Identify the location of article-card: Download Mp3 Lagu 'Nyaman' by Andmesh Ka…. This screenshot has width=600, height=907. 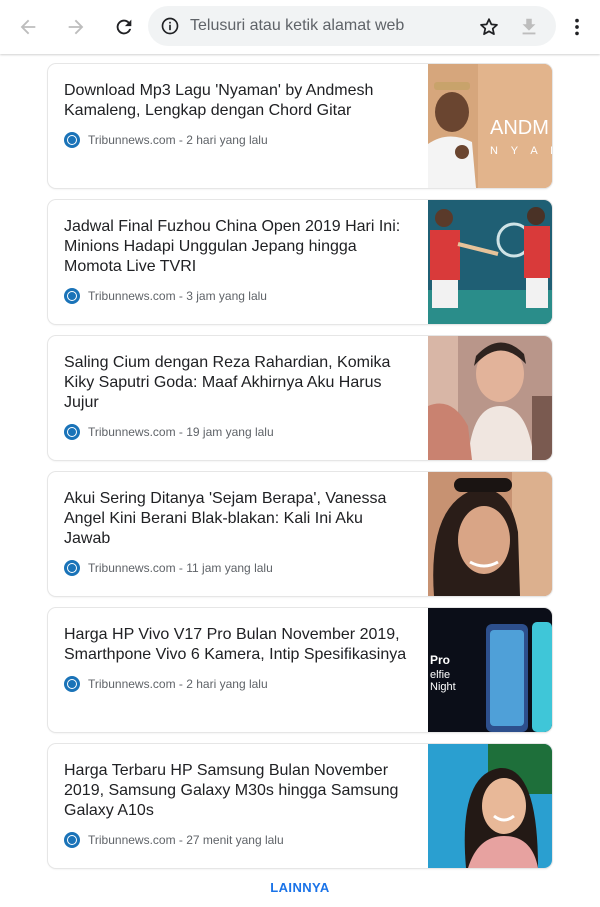
(300, 126).